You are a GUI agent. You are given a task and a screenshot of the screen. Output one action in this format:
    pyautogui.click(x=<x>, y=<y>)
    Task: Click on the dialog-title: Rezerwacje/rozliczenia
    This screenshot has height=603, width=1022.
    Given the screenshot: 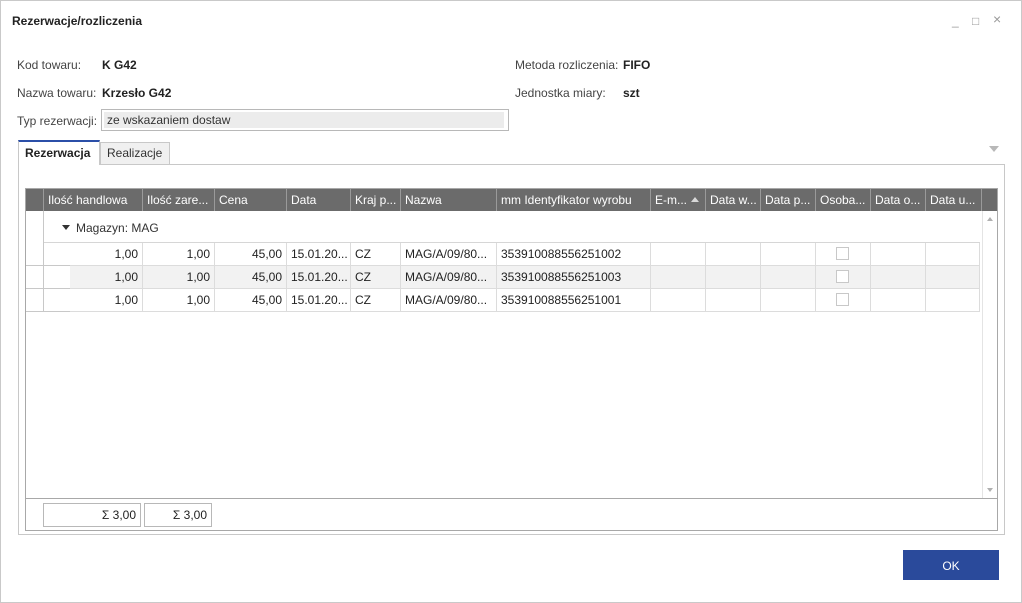 What is the action you would take?
    pyautogui.click(x=77, y=21)
    